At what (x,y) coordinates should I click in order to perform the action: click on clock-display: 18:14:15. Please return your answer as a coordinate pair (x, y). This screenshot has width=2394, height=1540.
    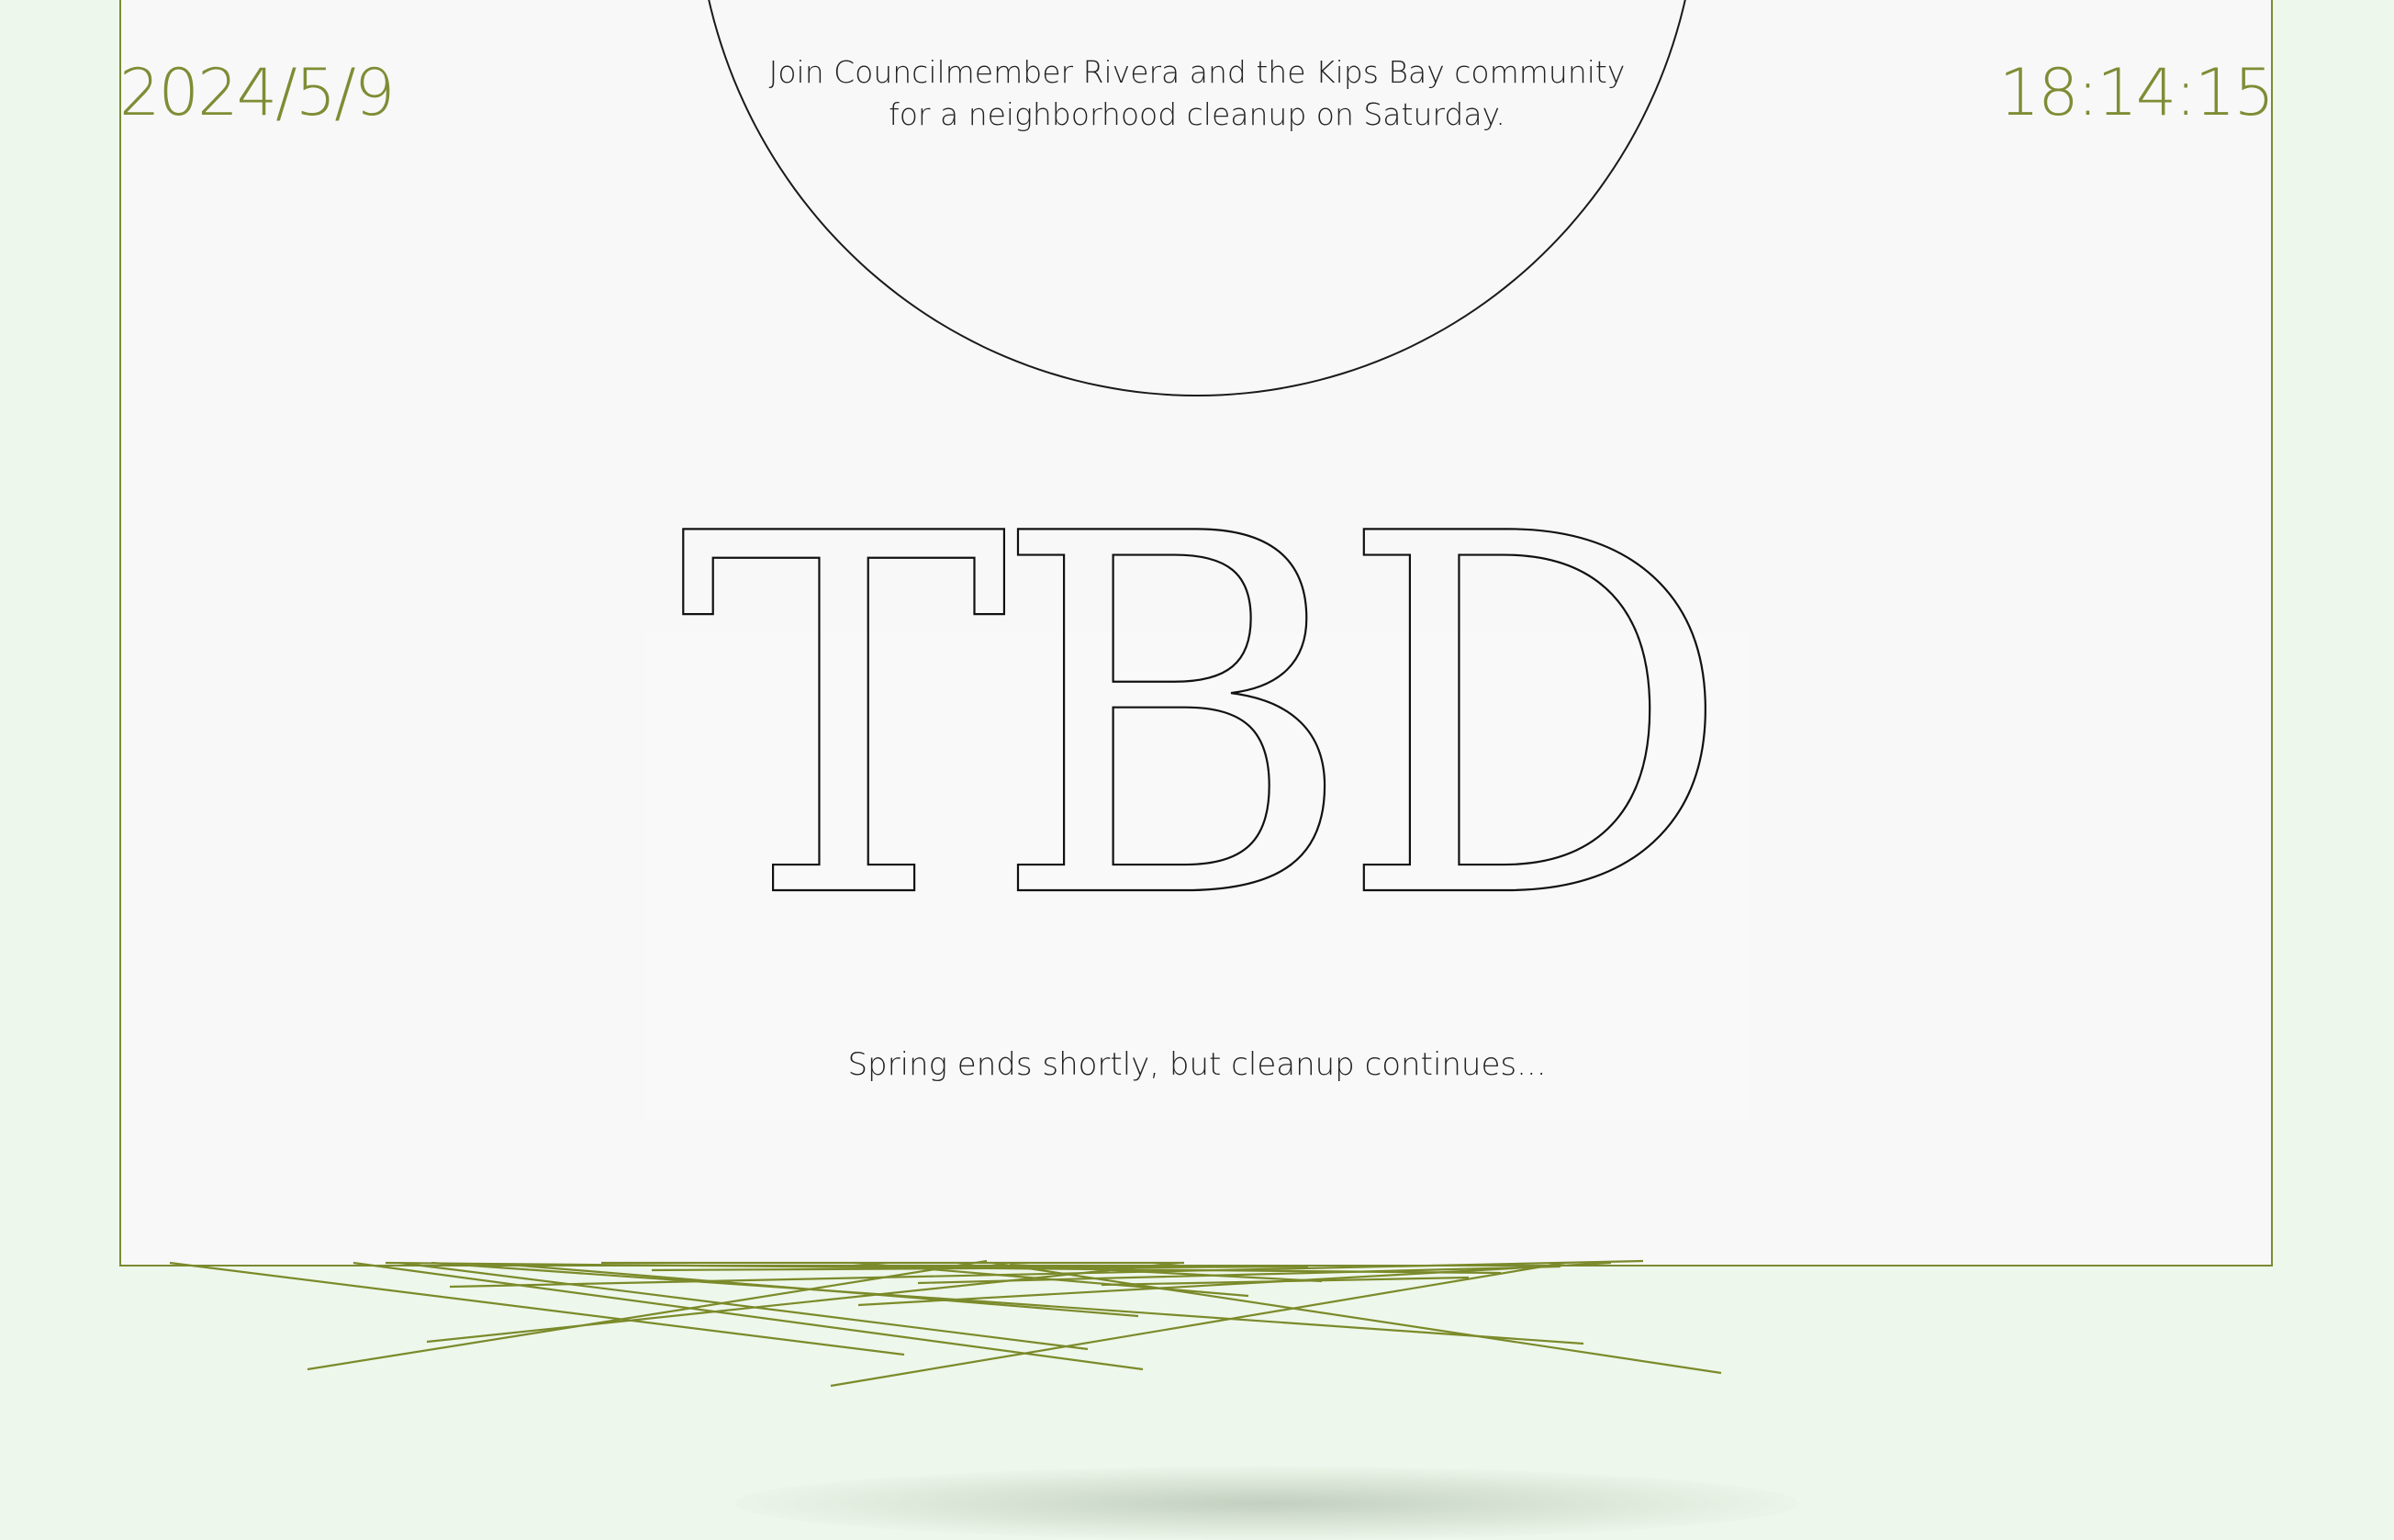
    Looking at the image, I should click on (2136, 92).